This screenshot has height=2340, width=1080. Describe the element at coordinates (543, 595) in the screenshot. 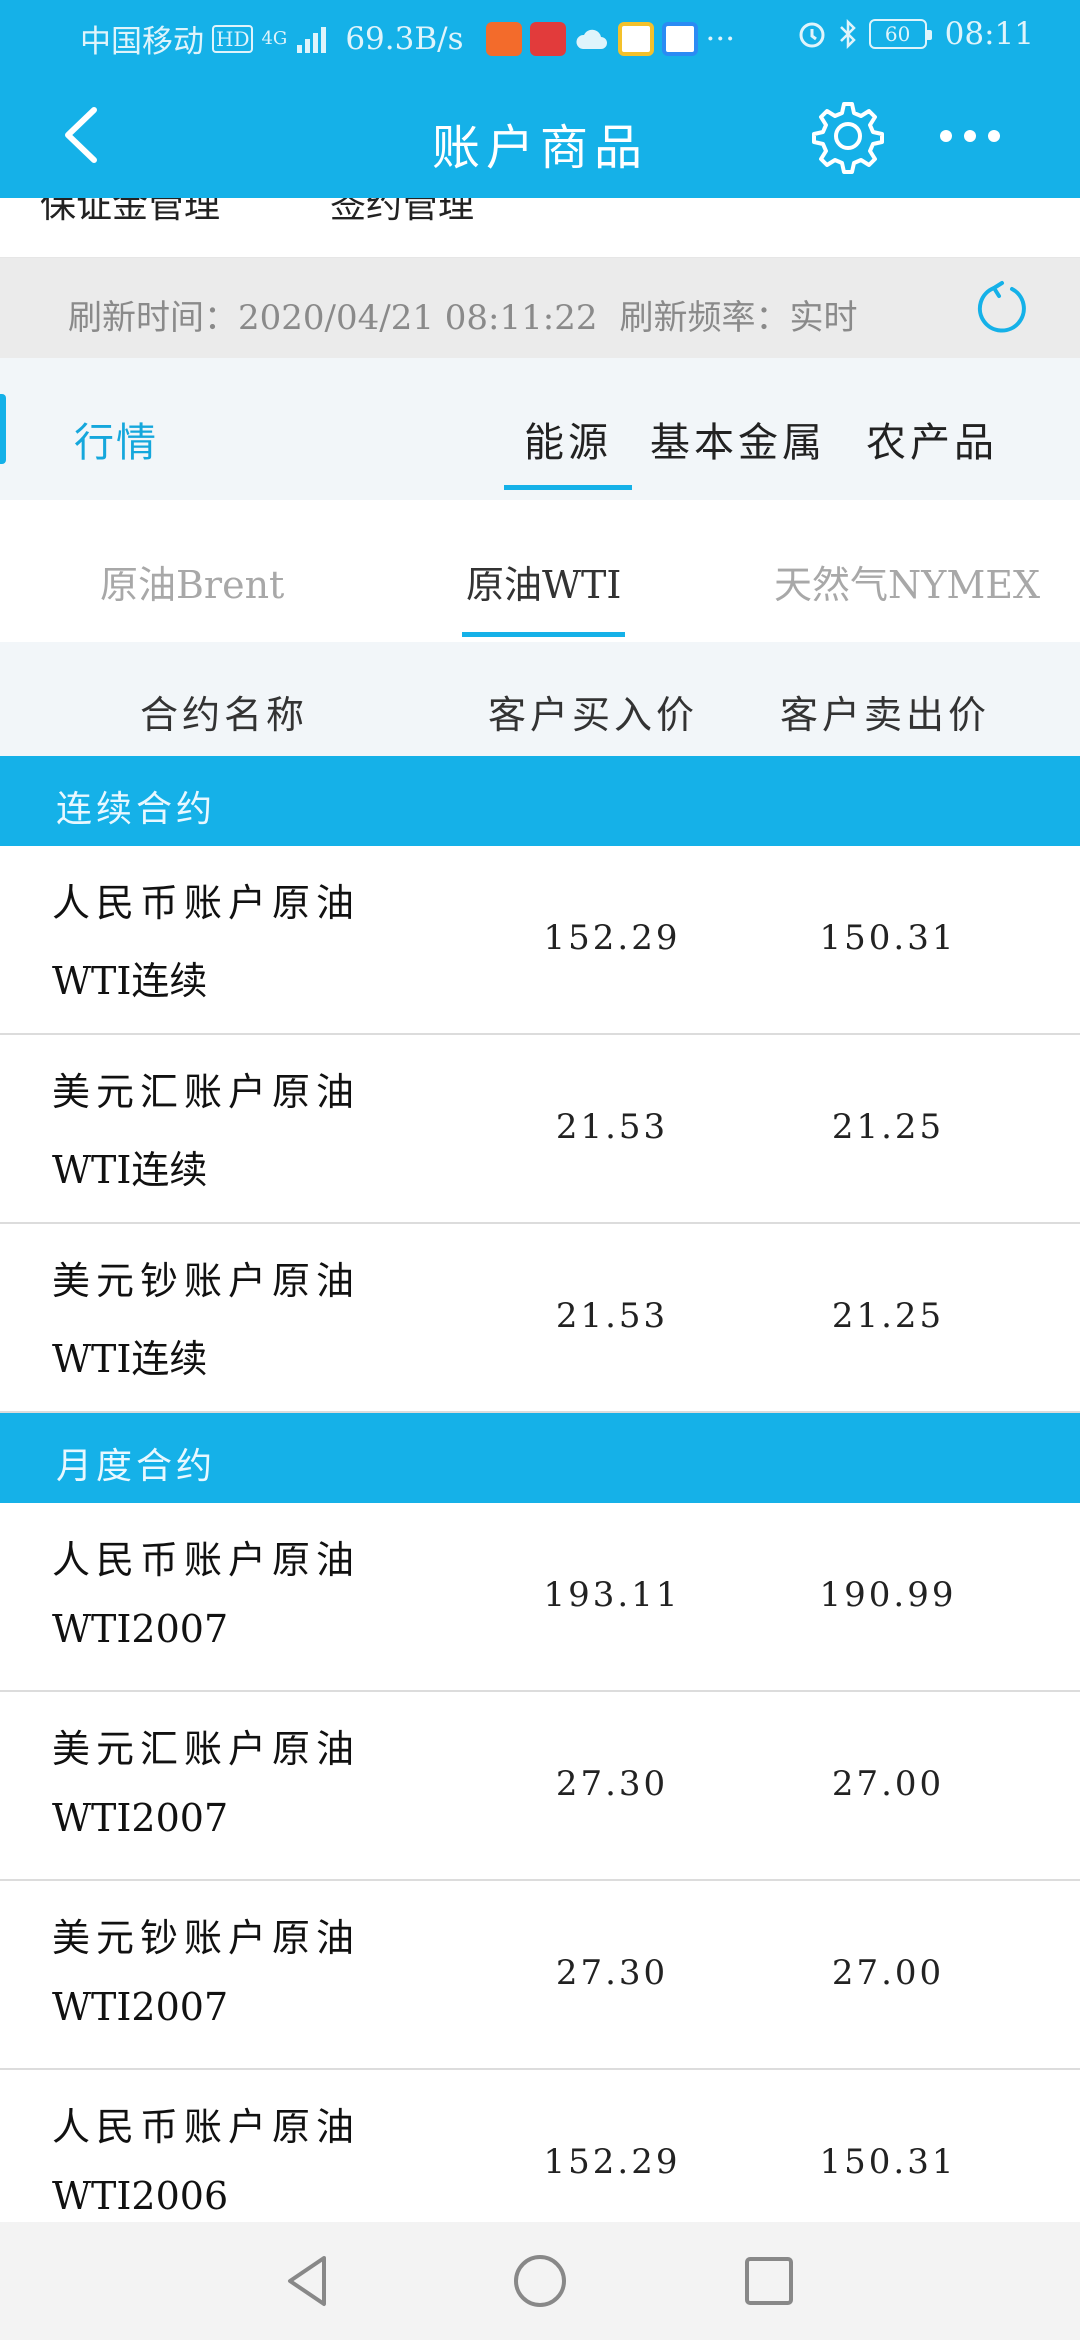

I see `tab-wti: 原油WTI` at that location.